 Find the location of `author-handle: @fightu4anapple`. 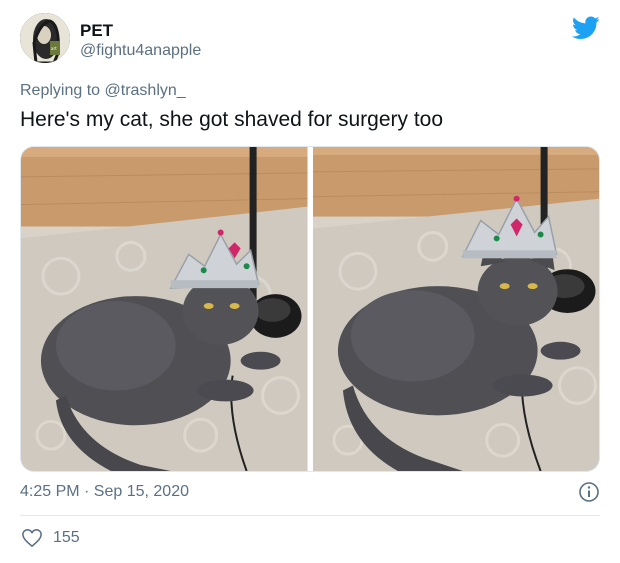

author-handle: @fightu4anapple is located at coordinates (140, 51).